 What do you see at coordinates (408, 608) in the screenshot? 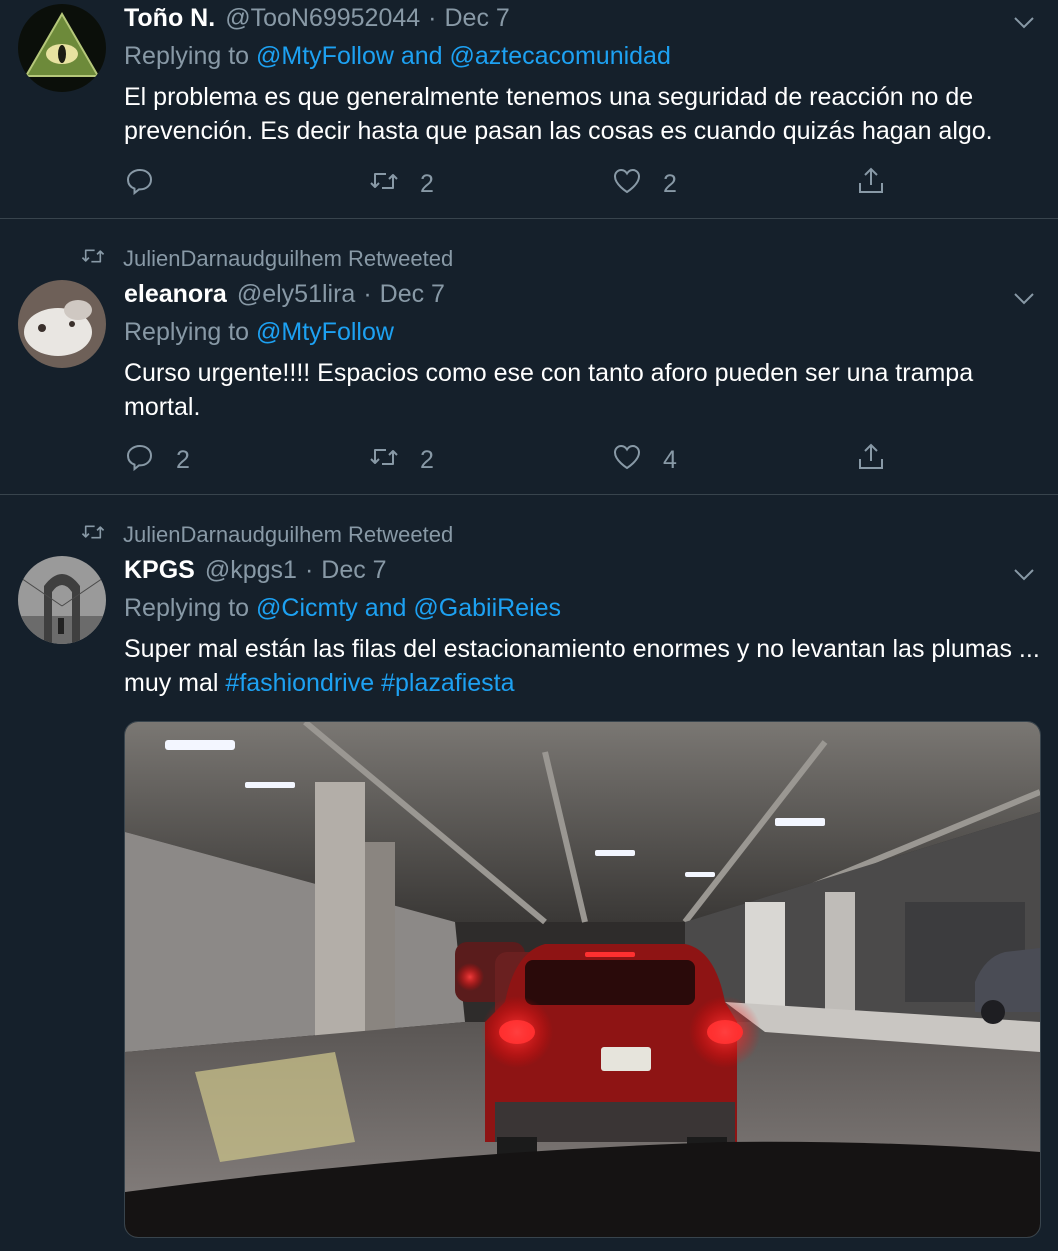
I see `replying-to-users: @Cicmty and @GabiiReies` at bounding box center [408, 608].